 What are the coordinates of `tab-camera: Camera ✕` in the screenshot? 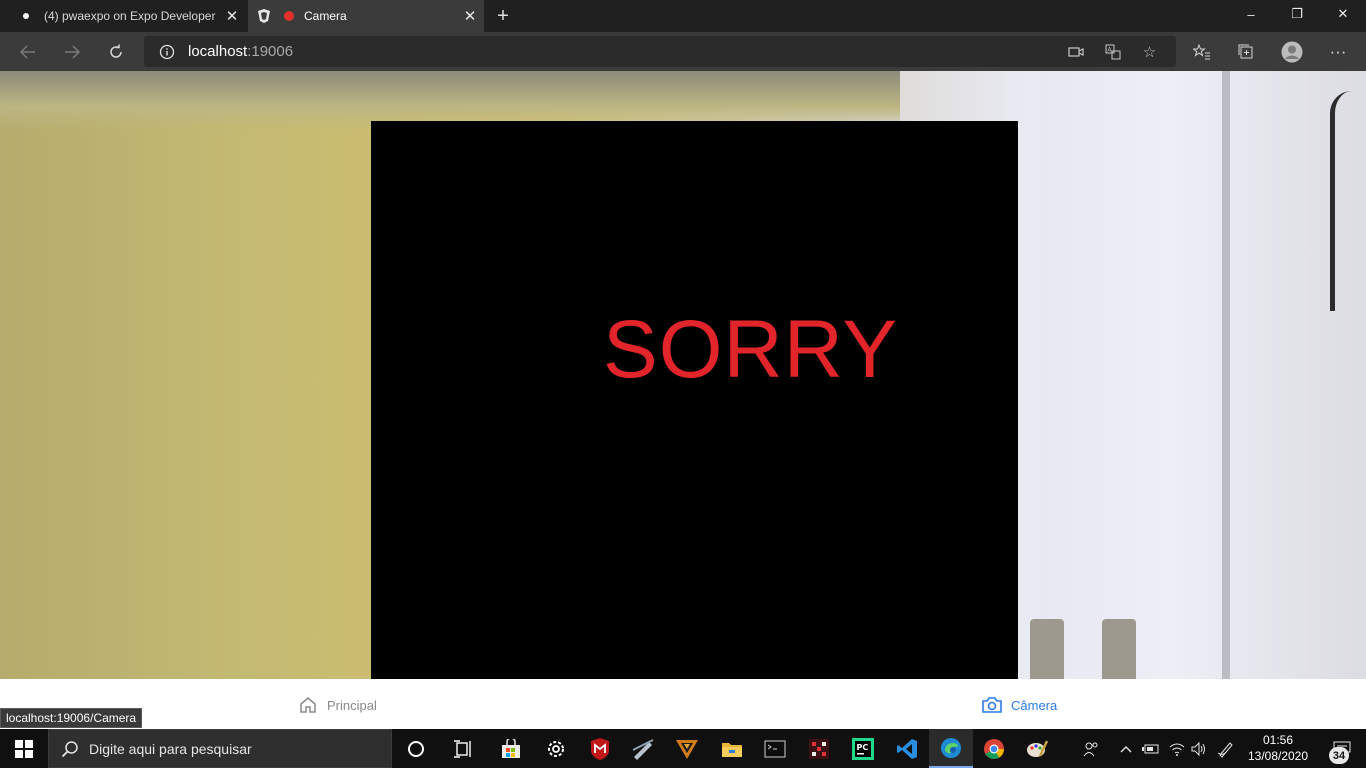 It's located at (366, 16).